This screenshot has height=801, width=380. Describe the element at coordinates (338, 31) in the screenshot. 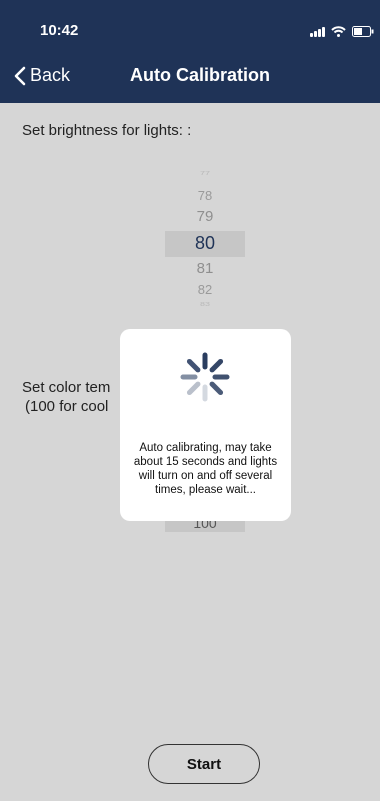

I see `wifi-icon` at that location.